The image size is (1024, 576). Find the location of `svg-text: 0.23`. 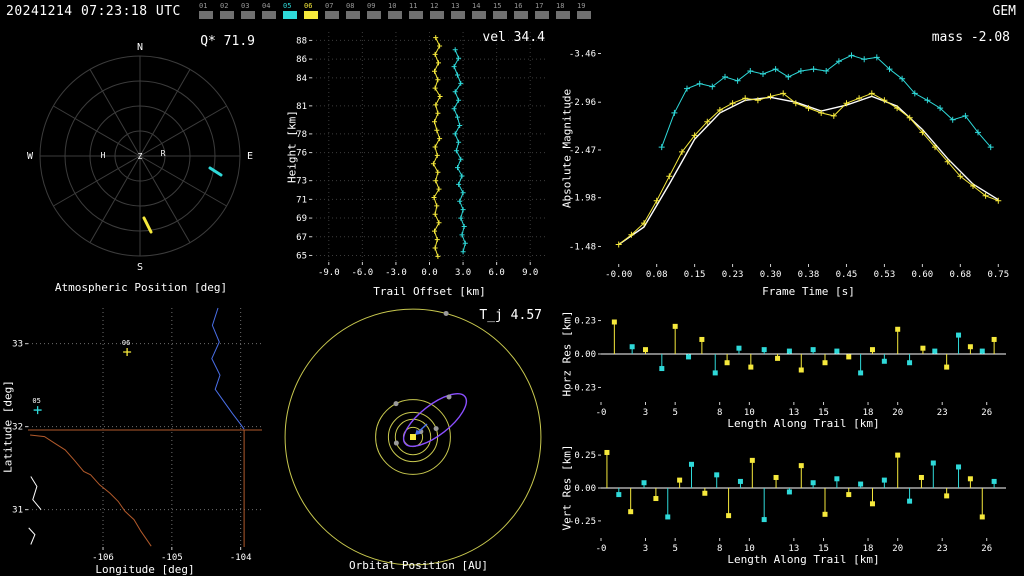

svg-text: 0.23 is located at coordinates (585, 322).